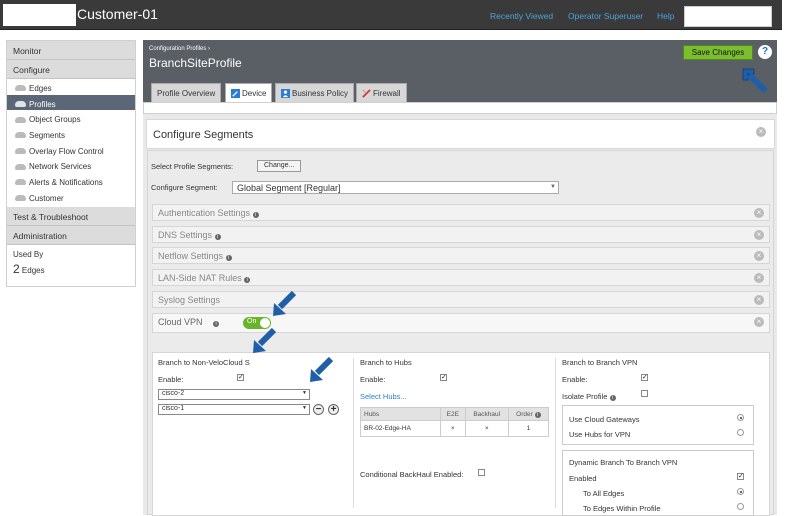 This screenshot has height=516, width=795. I want to click on tab-profile-overview: Profile Overview, so click(186, 92).